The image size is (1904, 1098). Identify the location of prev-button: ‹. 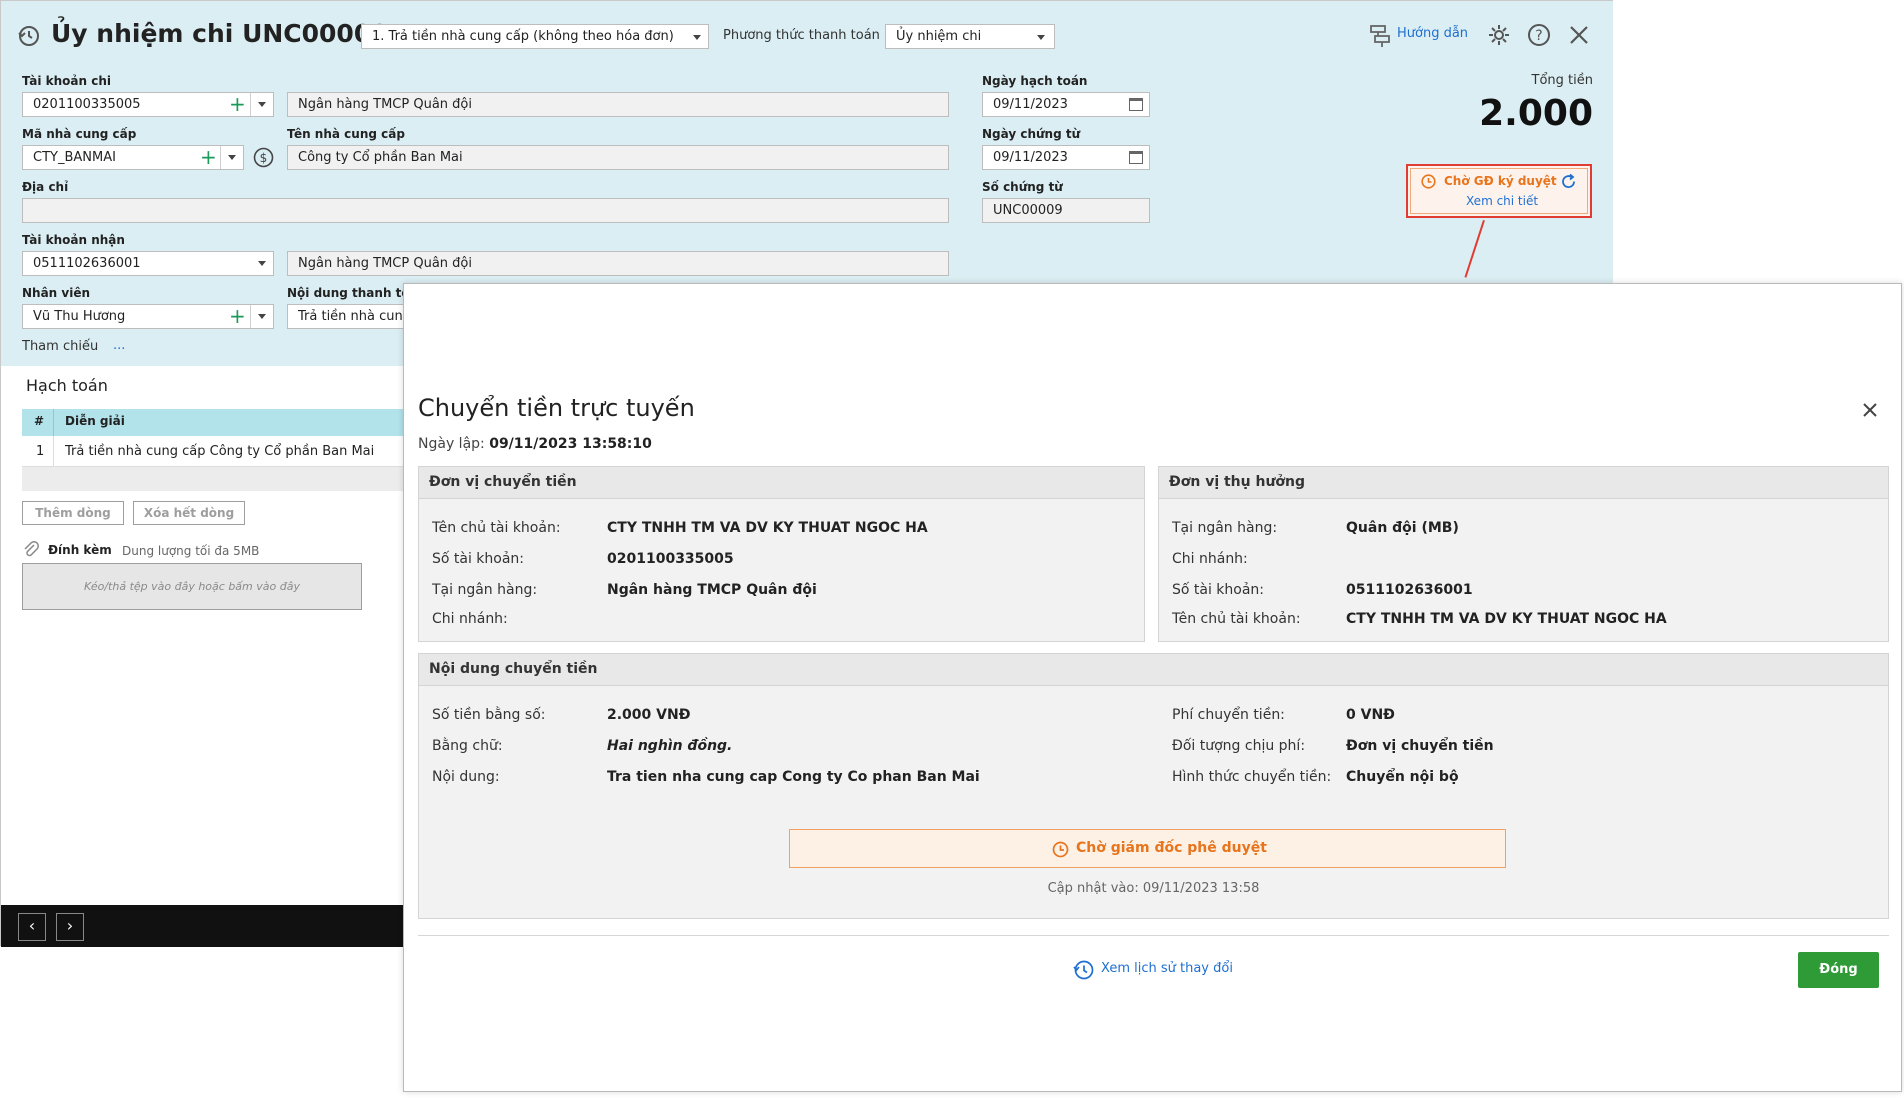
(32, 927).